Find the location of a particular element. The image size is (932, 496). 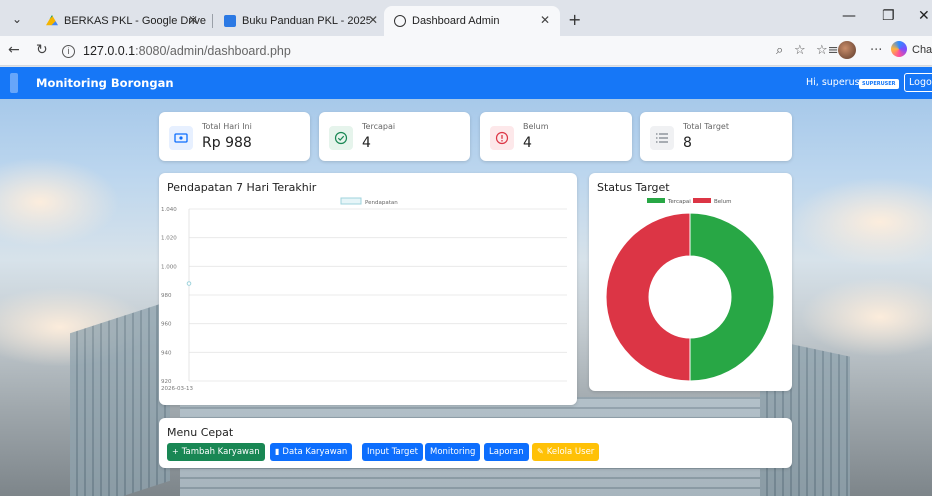

quick-tambah-karyawan-button: + Tambah Karyawan is located at coordinates (216, 452).